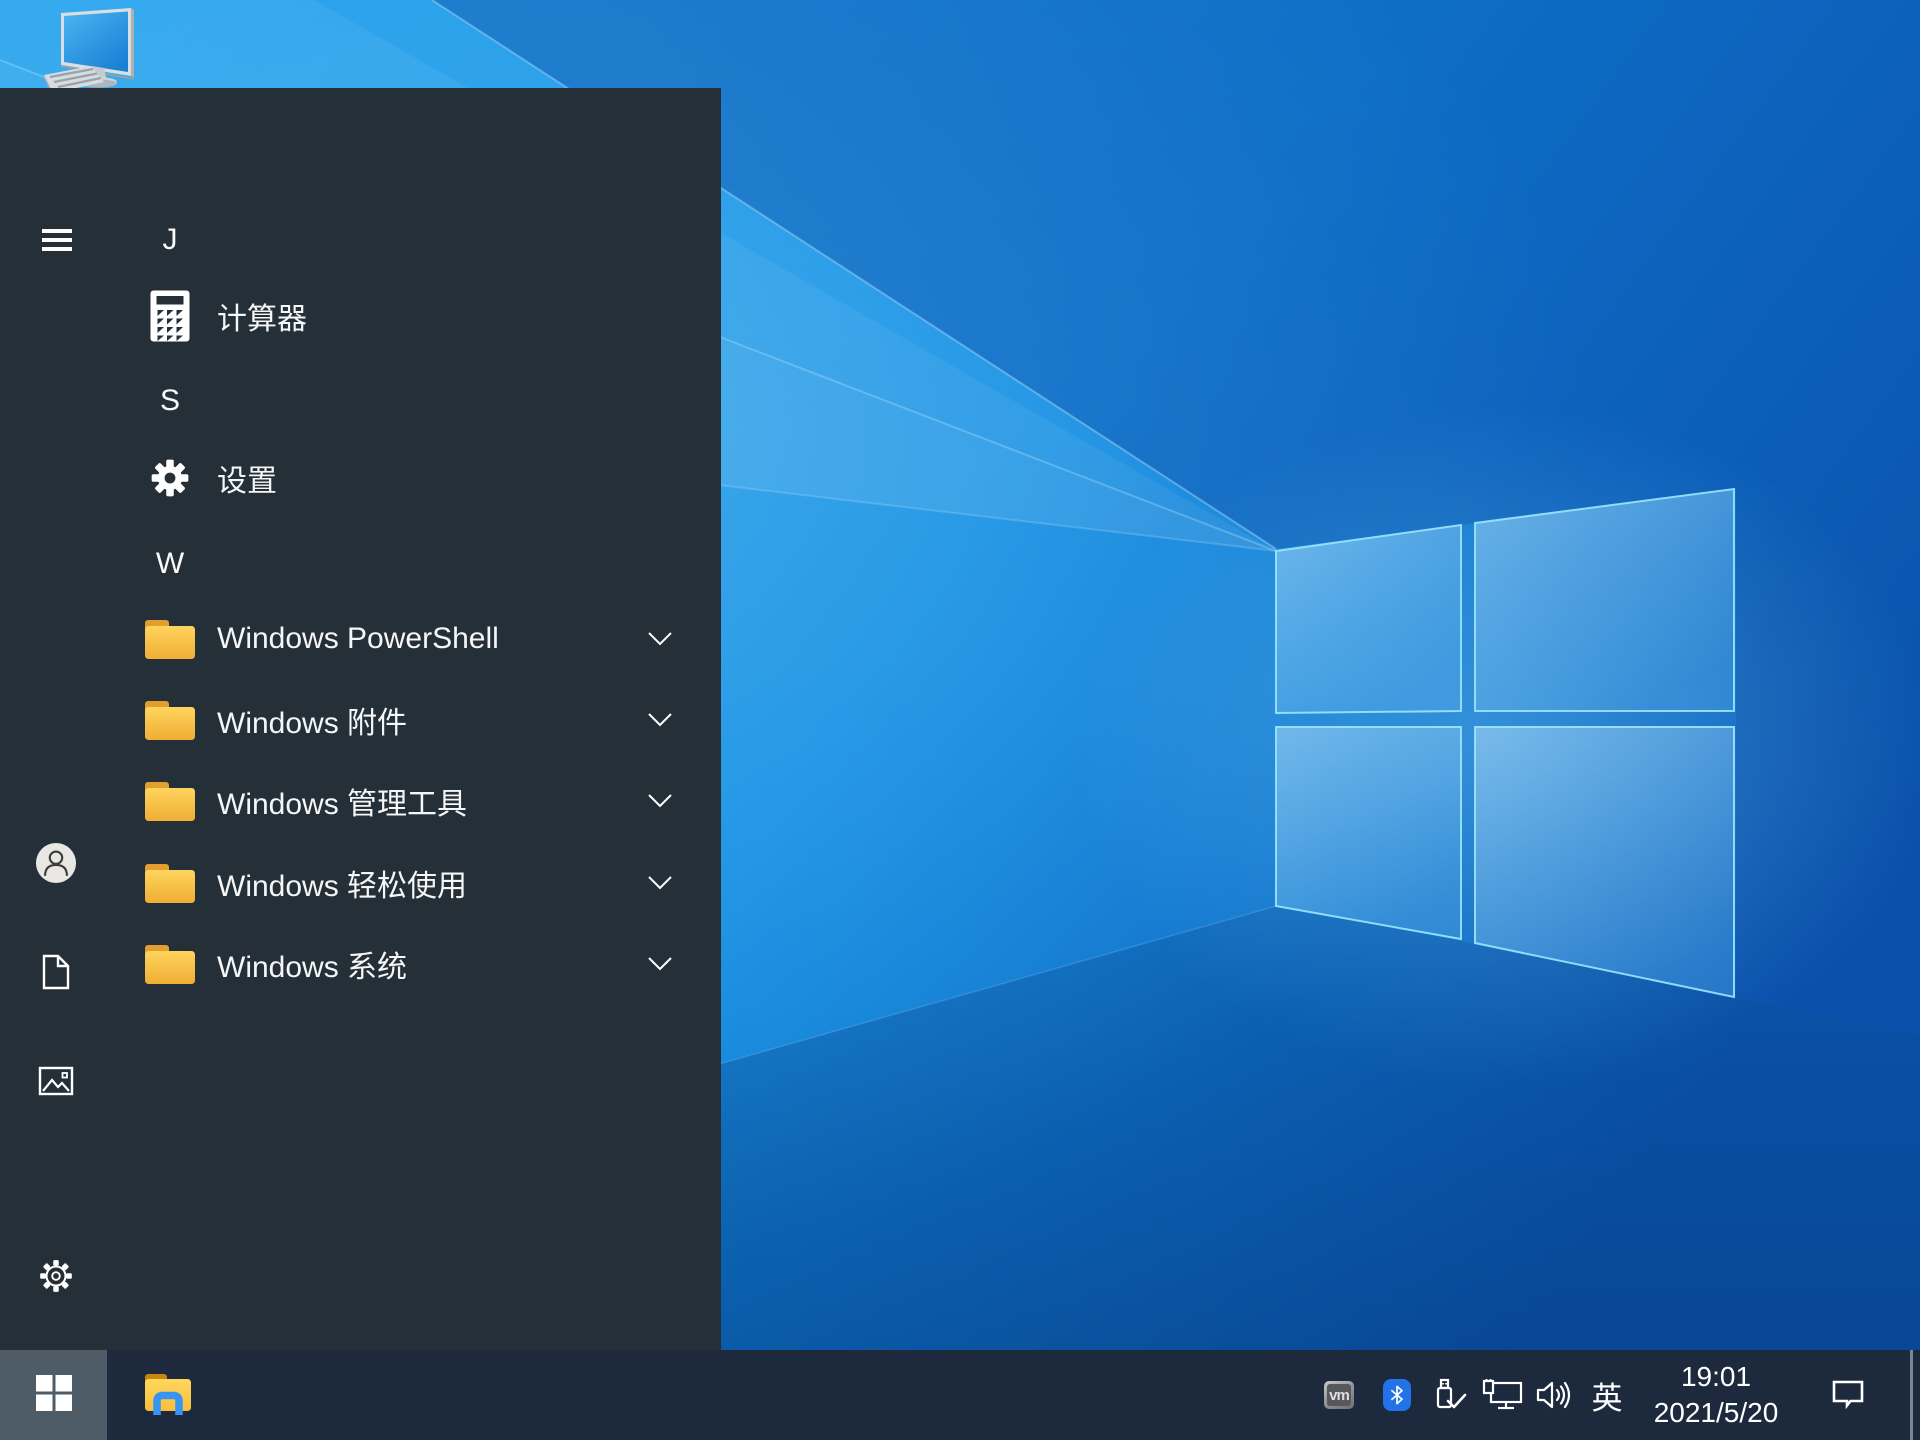  Describe the element at coordinates (262, 319) in the screenshot. I see `app-item-label: 计算器` at that location.